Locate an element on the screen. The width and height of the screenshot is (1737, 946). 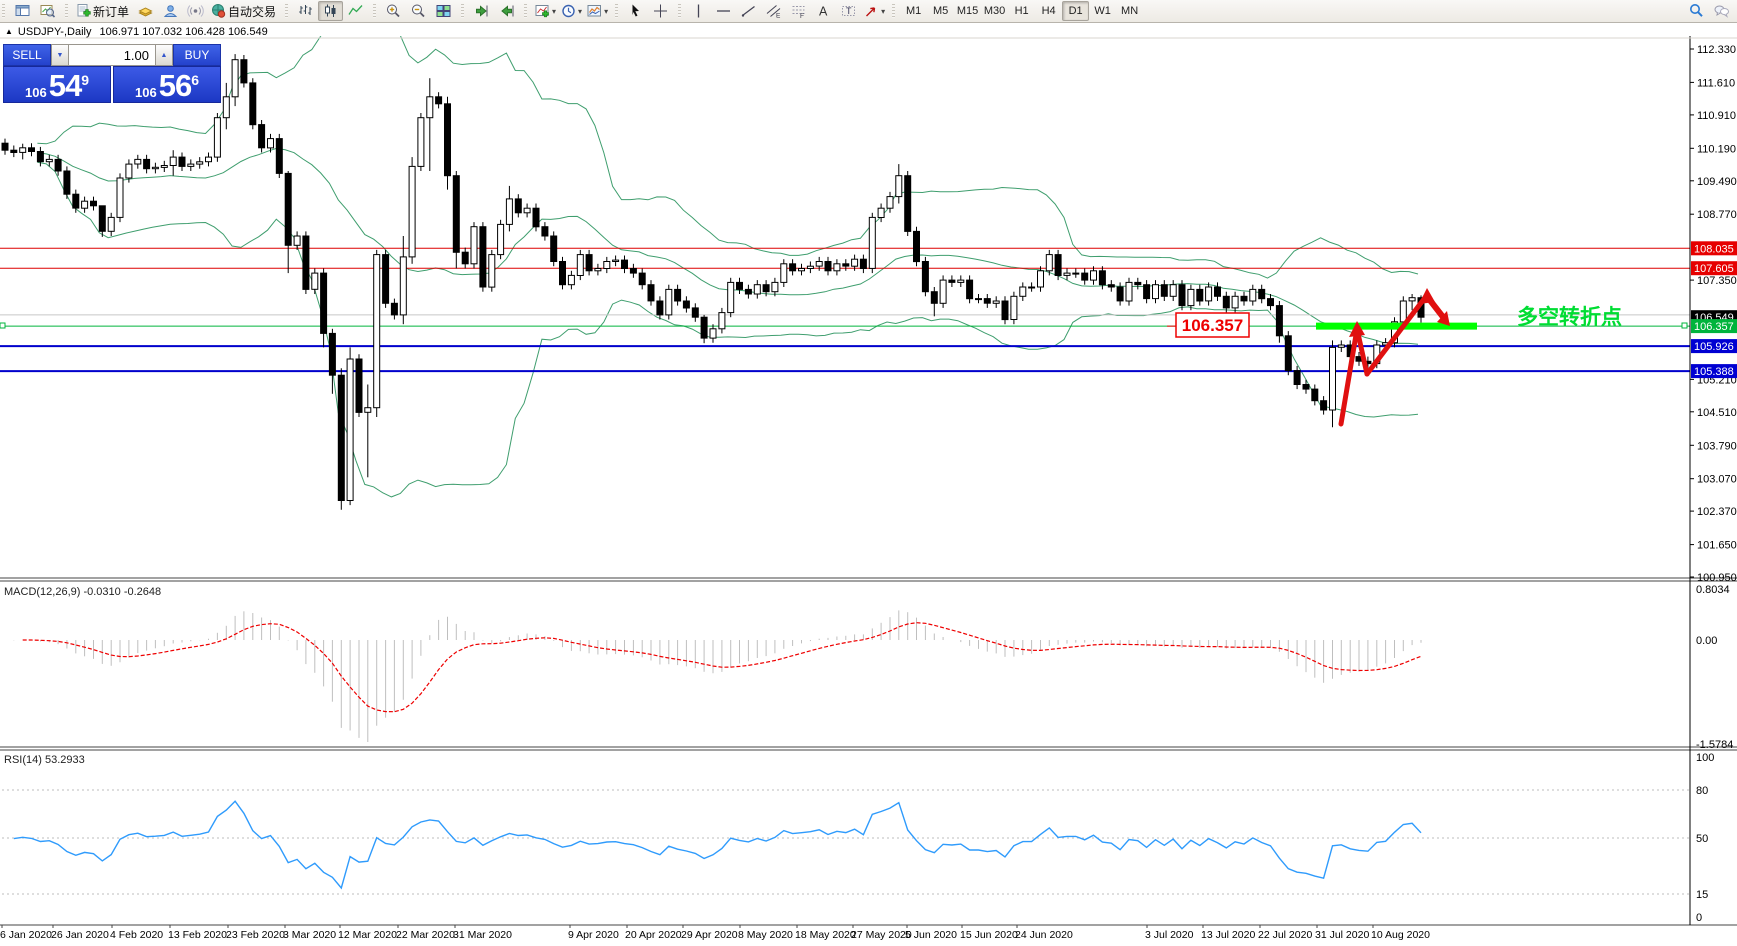
volume-increase-button: ▲ is located at coordinates (164, 55).